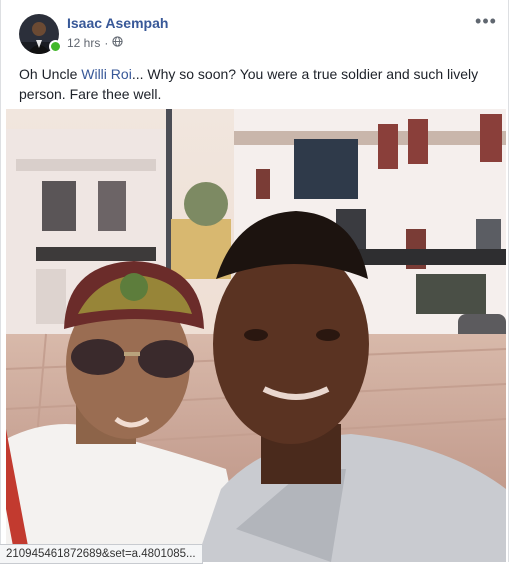  I want to click on post-options-button: •••, so click(486, 22).